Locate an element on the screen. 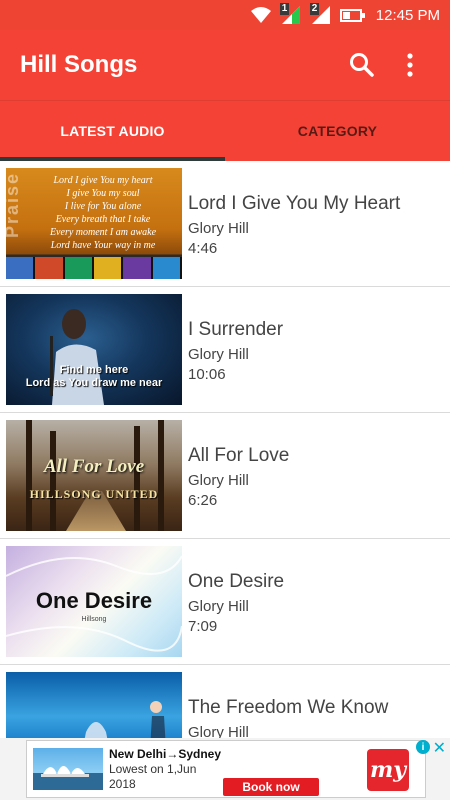  thumbnail-lyric: Lord as You draw me near is located at coordinates (94, 383).